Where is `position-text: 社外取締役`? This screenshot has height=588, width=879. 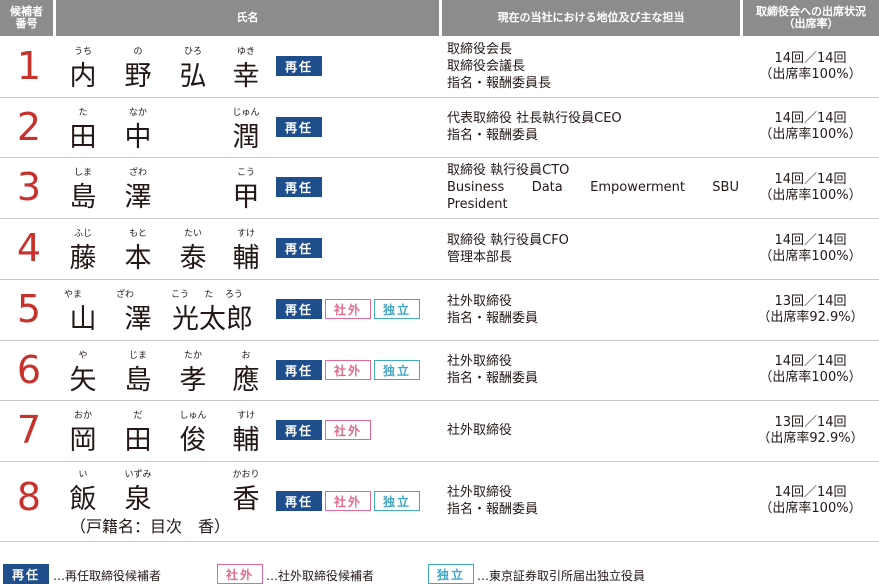 position-text: 社外取締役 is located at coordinates (593, 430).